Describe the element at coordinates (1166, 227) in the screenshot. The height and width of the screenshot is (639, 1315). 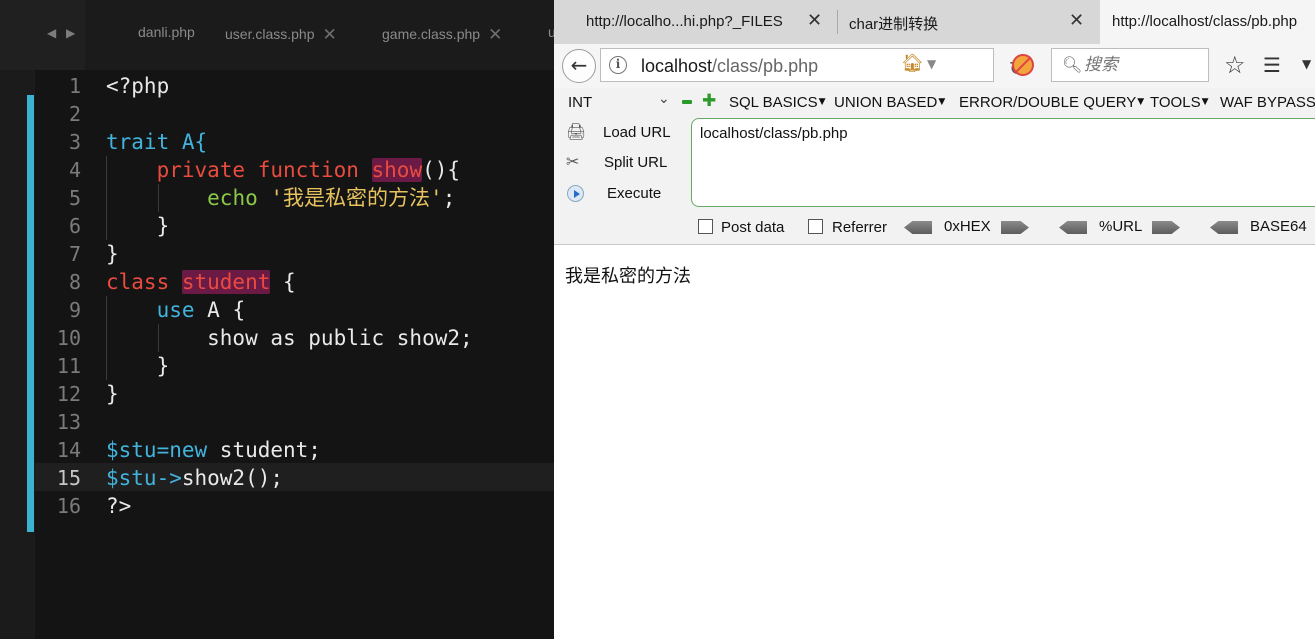
I see `url-encode-arrow-icon` at that location.